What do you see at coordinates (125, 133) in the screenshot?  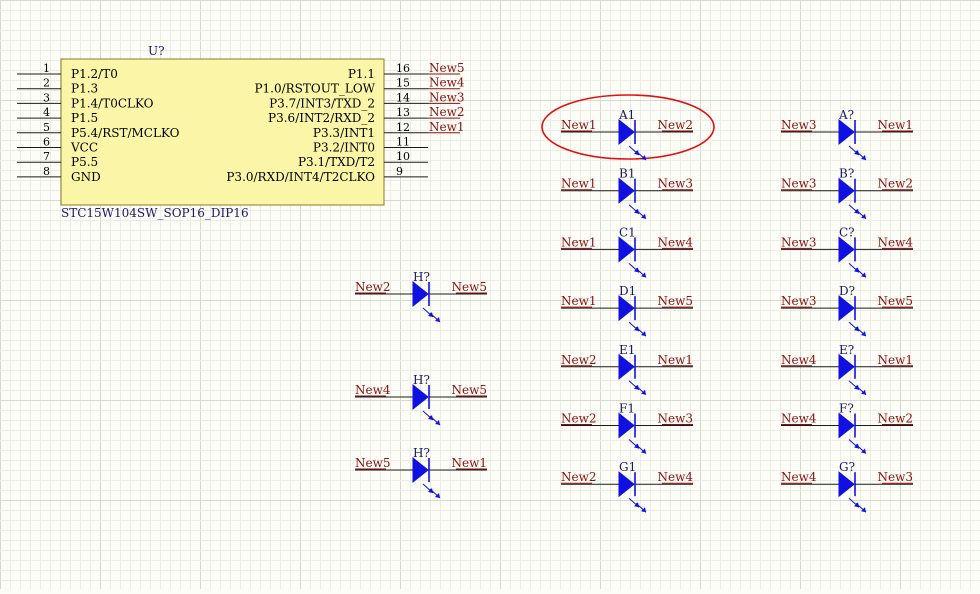 I see `ic-pin-name: P5.4/RST/MCLKO` at bounding box center [125, 133].